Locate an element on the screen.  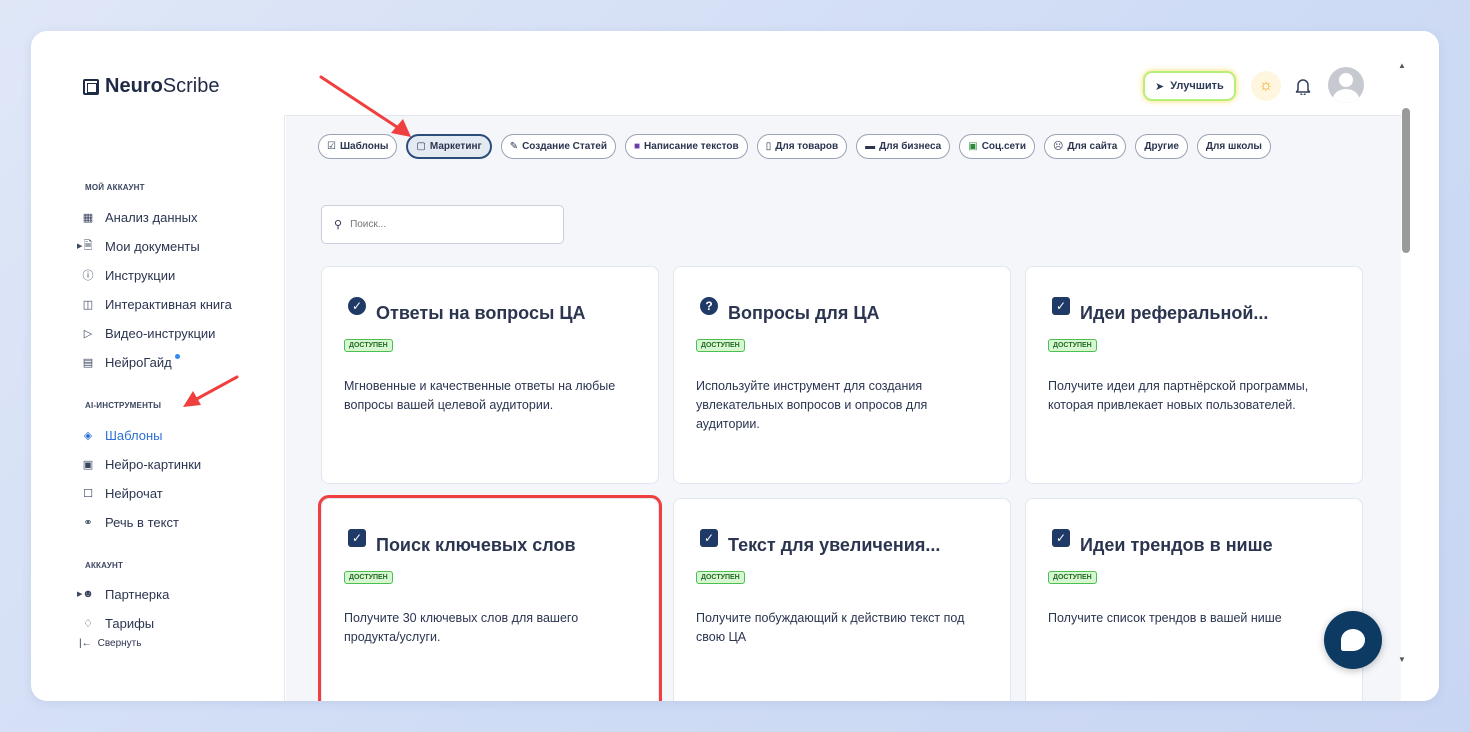
chip-social-networks: ▣ Соц.сети is located at coordinates (997, 146).